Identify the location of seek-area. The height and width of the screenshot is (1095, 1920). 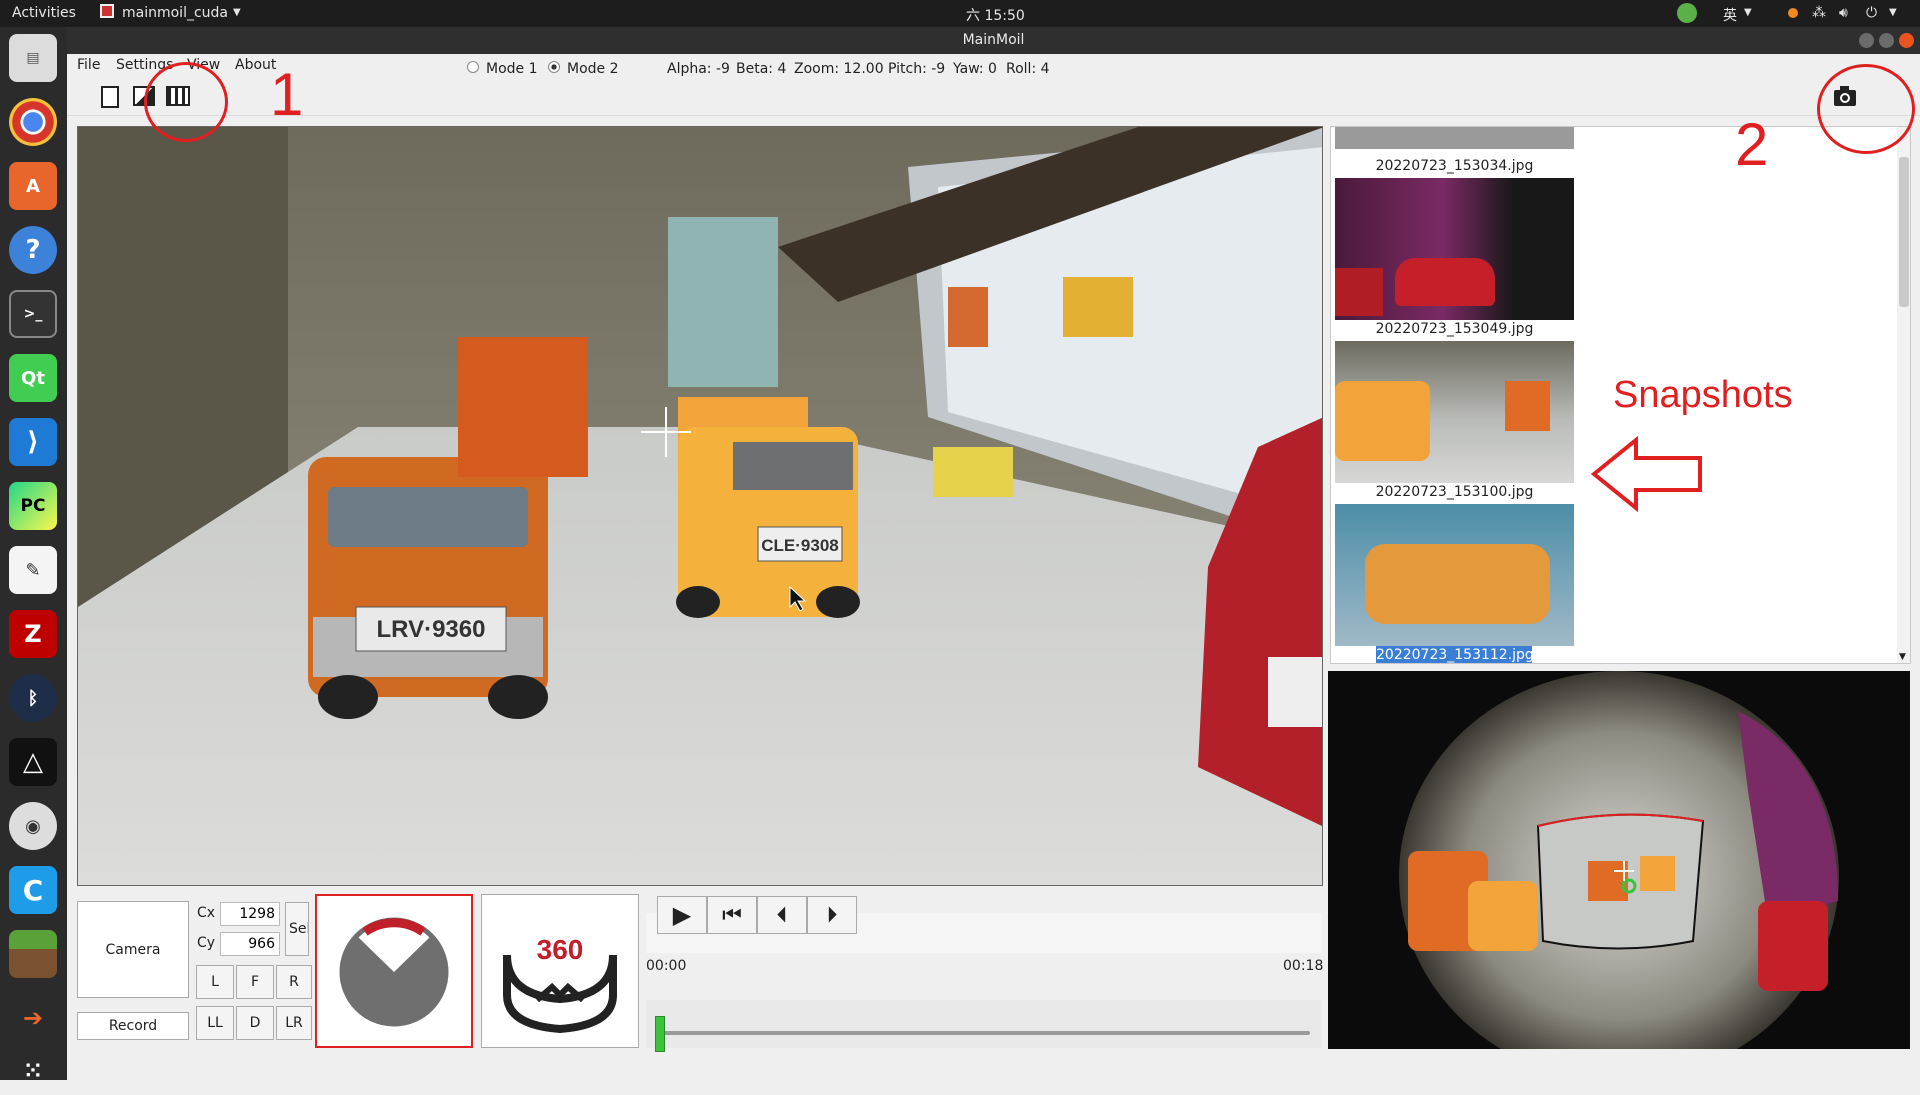
(984, 1024).